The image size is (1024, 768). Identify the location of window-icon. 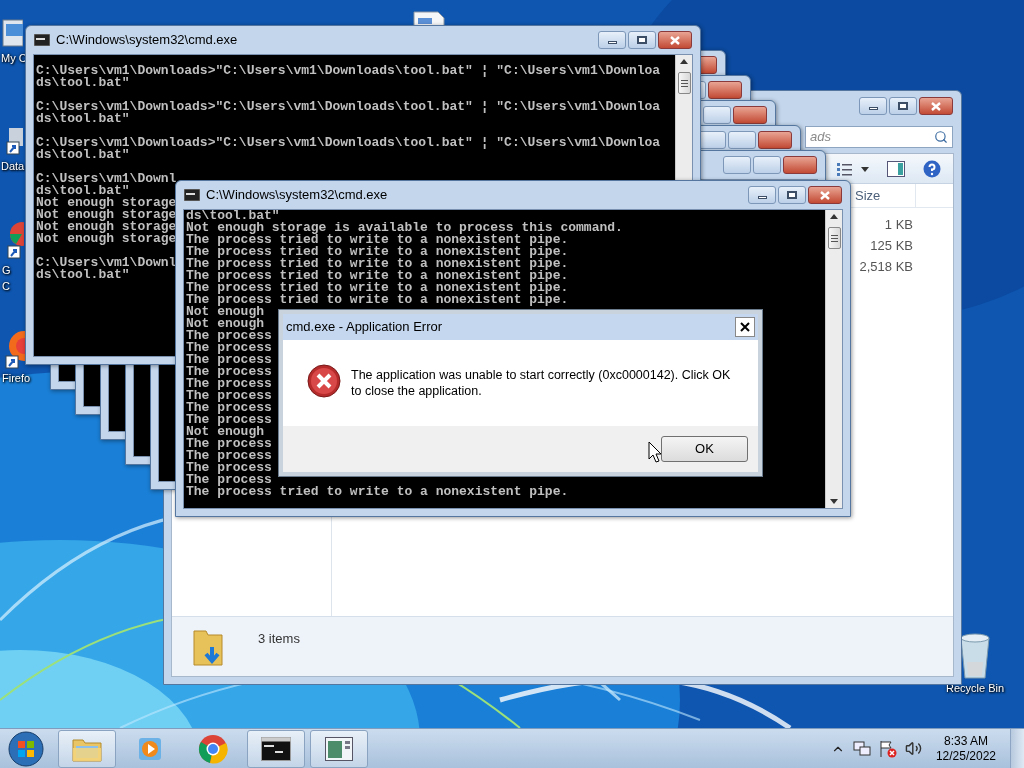
(339, 748).